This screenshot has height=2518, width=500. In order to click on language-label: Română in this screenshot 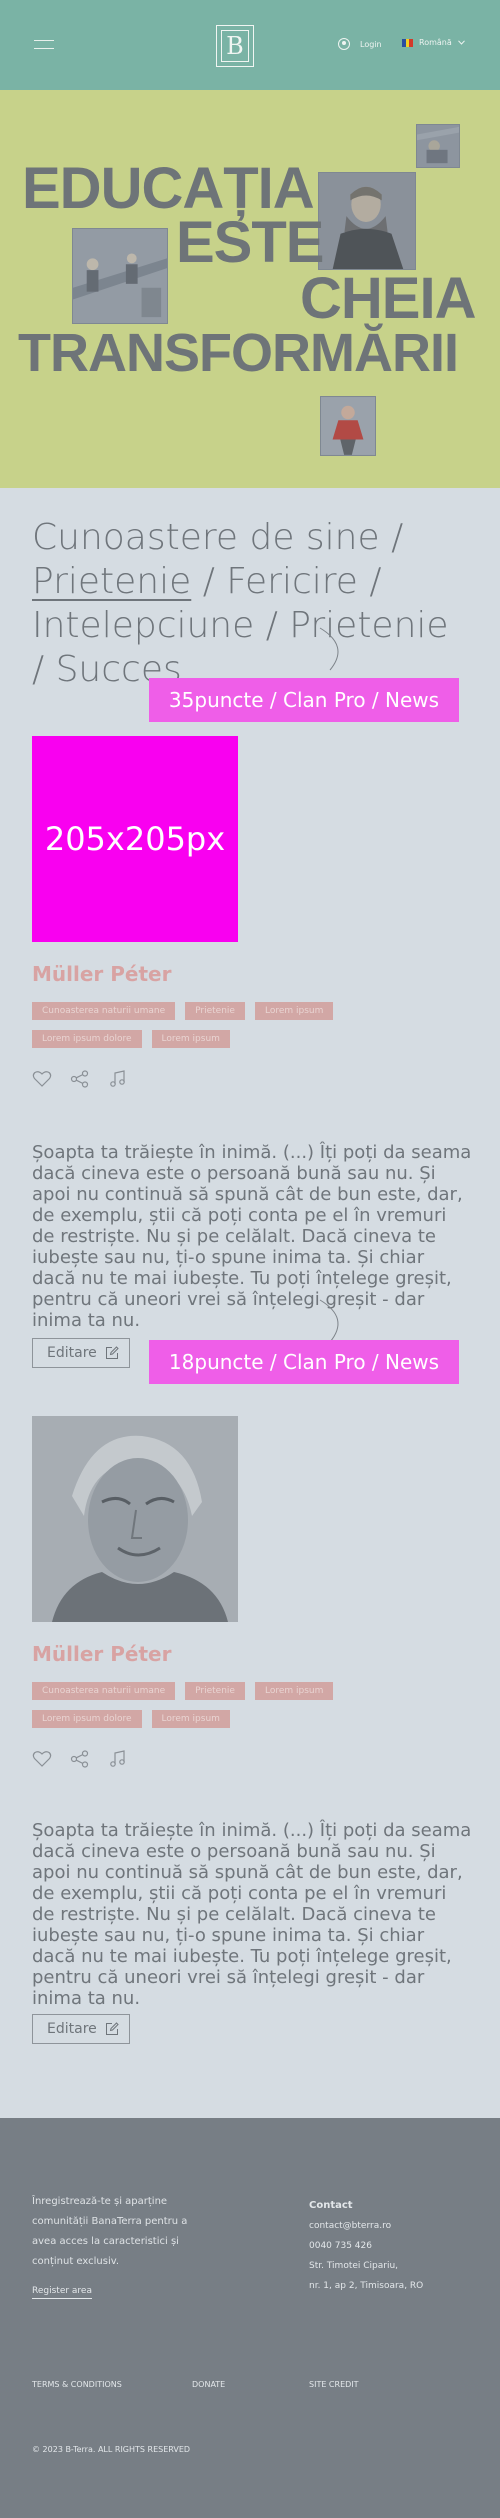, I will do `click(435, 42)`.